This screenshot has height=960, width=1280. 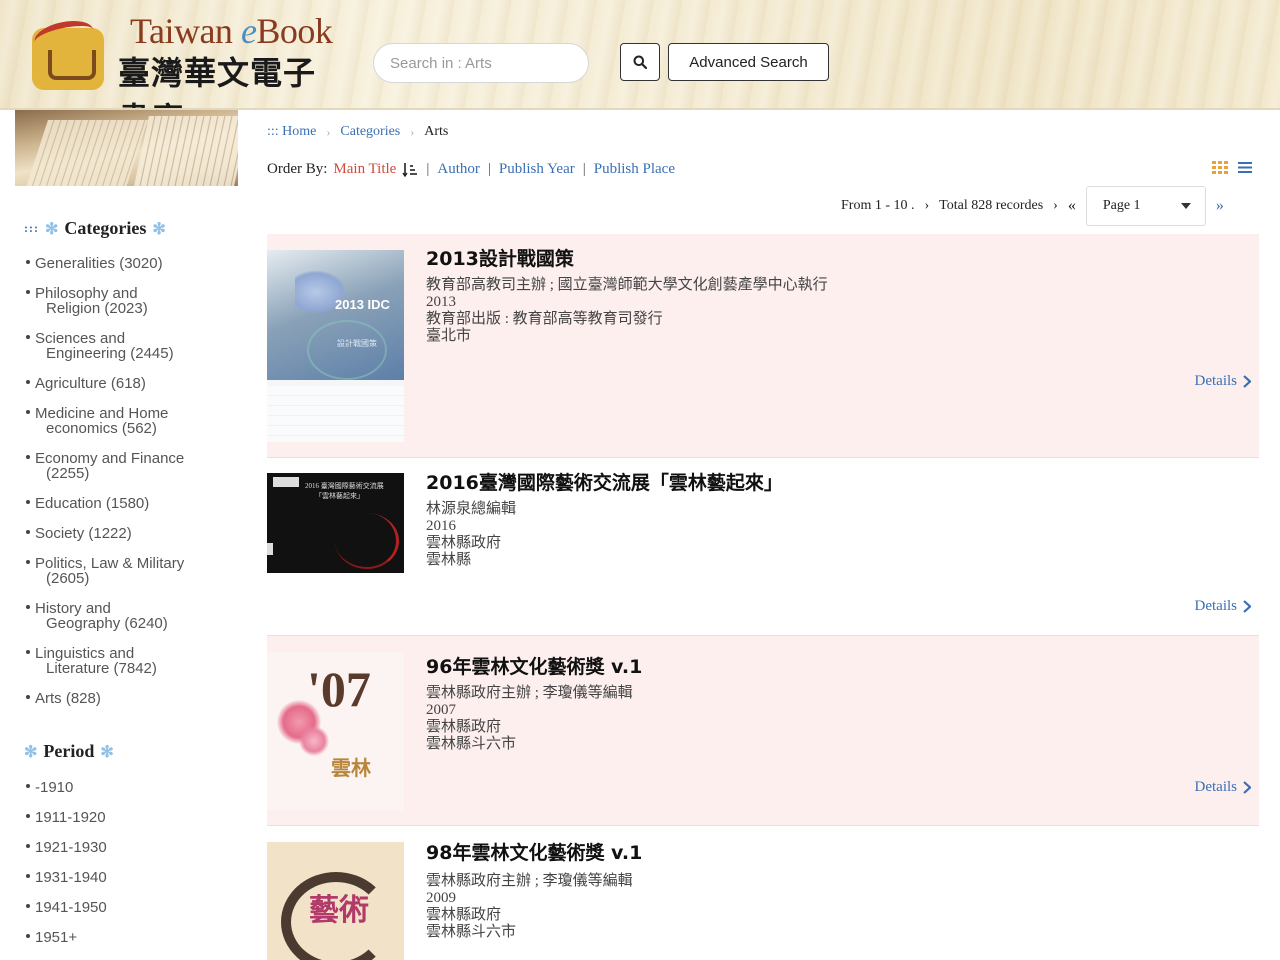 I want to click on category-item: Economy and Finance (2255), so click(x=126, y=466).